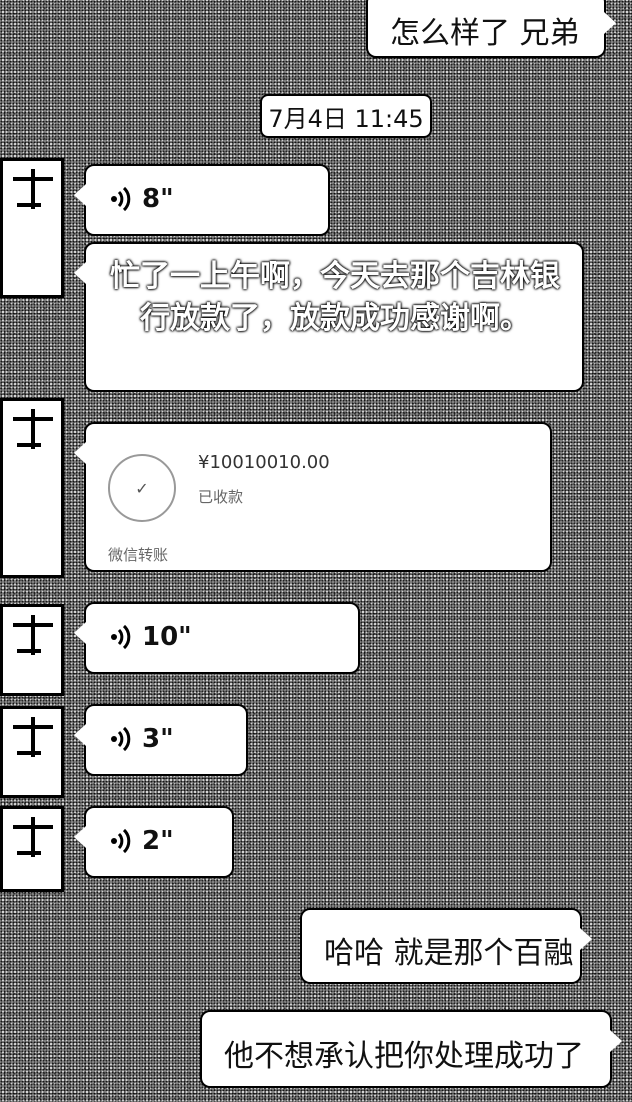  I want to click on message-text: 忙了一上午啊，今天去那个吉林银行放款了，放款成功感谢啊。, so click(335, 297).